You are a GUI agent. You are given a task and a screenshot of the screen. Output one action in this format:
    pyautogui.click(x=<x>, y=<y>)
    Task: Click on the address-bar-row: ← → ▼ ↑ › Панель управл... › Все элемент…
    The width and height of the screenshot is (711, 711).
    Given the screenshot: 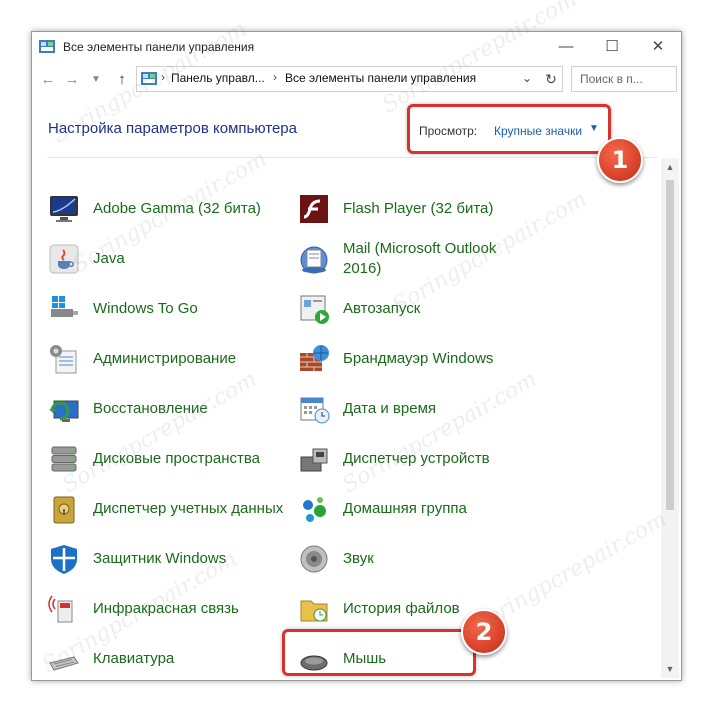 What is the action you would take?
    pyautogui.click(x=356, y=79)
    